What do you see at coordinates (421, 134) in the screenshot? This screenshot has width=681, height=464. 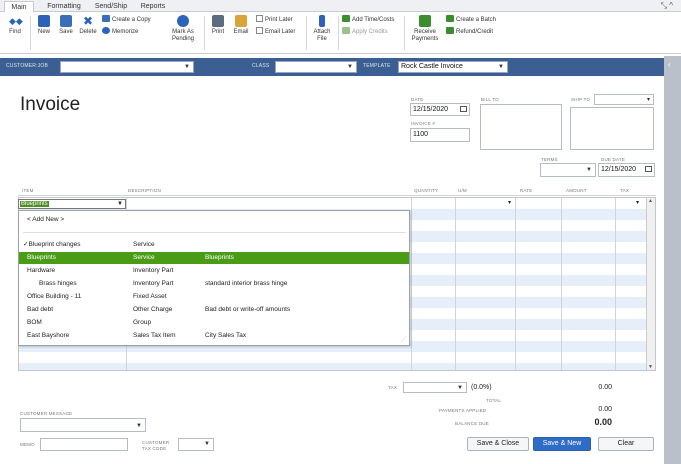 I see `invoice-number-value: 1100` at bounding box center [421, 134].